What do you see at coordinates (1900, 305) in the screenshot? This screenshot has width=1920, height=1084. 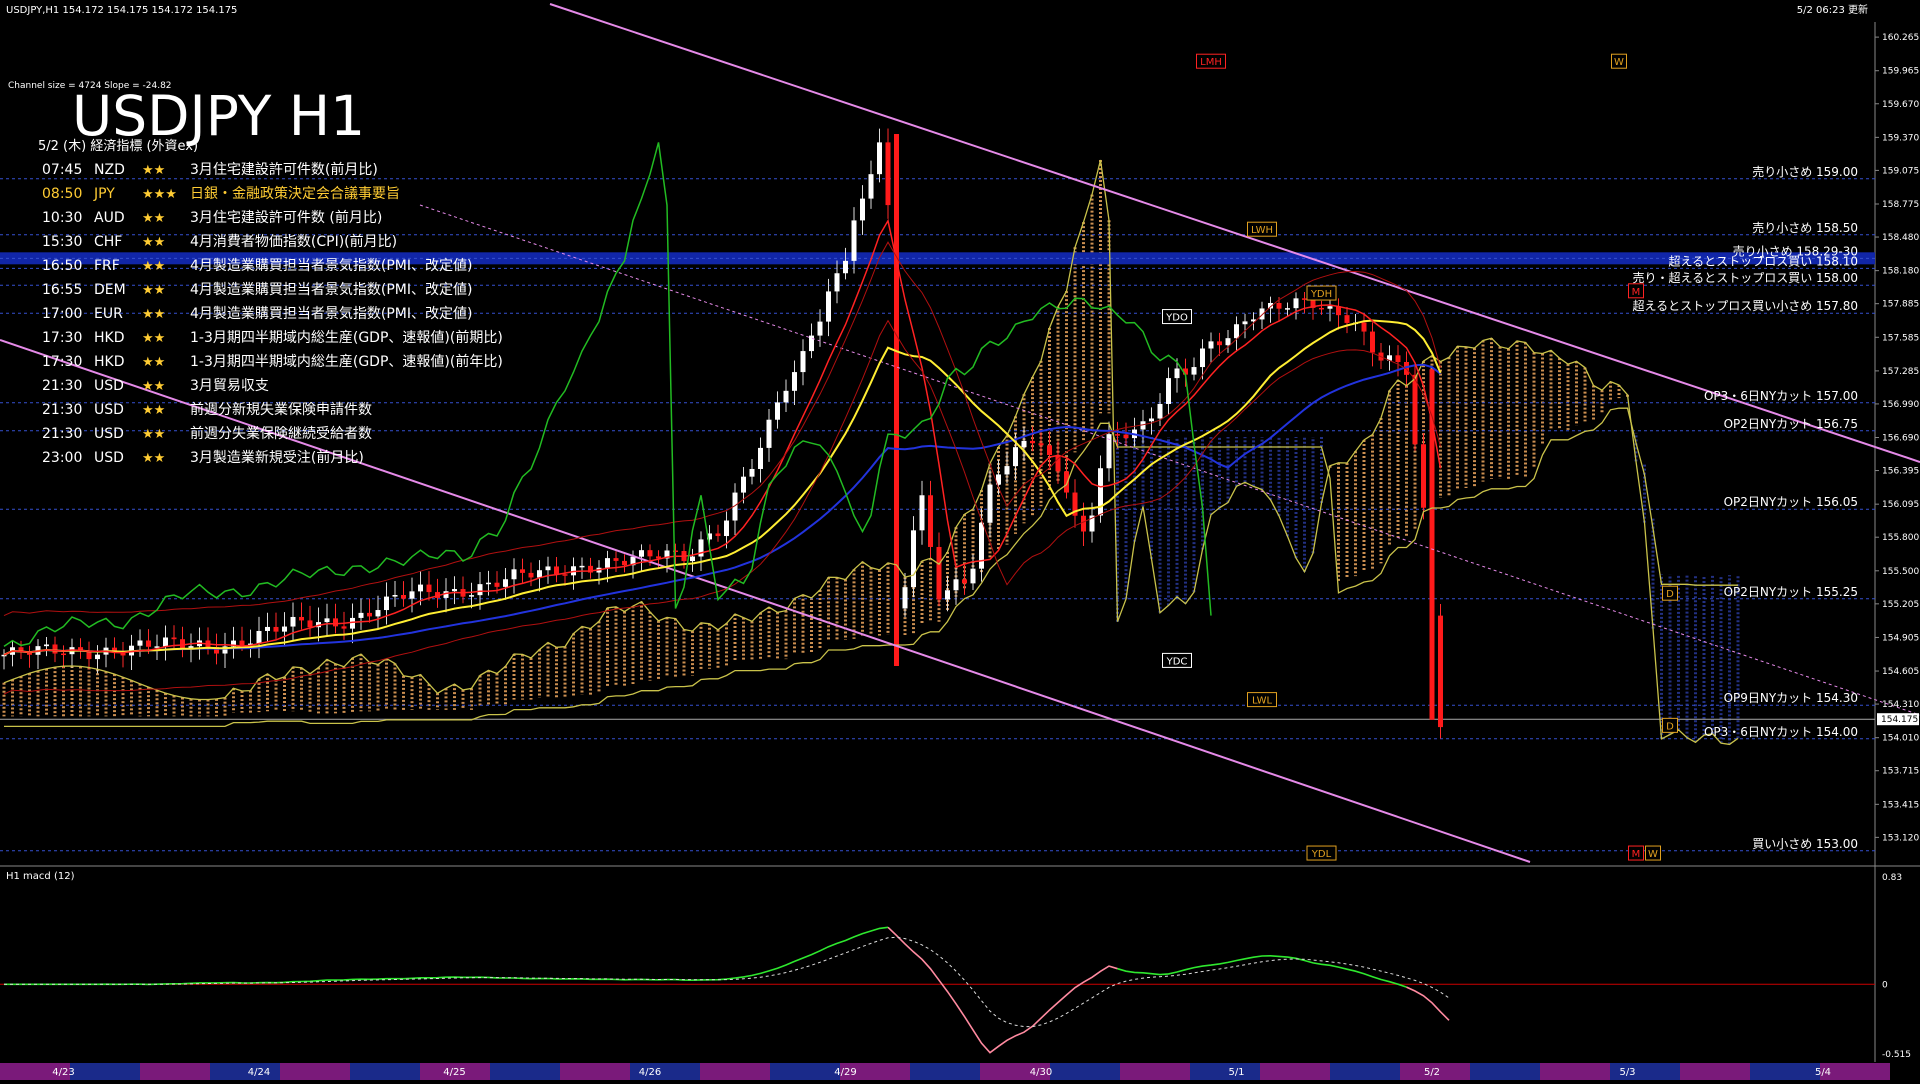 I see `y-tick-label: 157.885` at bounding box center [1900, 305].